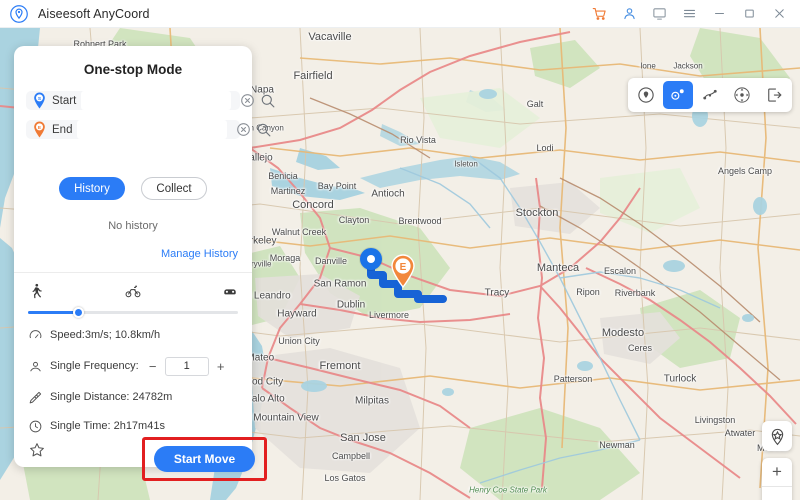 This screenshot has width=800, height=500. Describe the element at coordinates (133, 311) in the screenshot. I see `speed-slider` at that location.